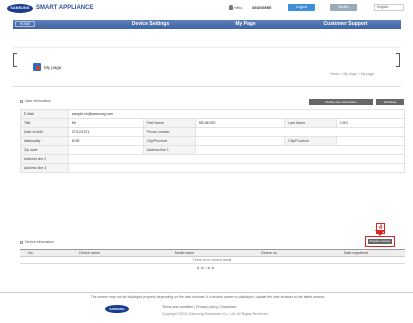  What do you see at coordinates (44, 141) in the screenshot?
I see `label-nationality: Nationality` at bounding box center [44, 141].